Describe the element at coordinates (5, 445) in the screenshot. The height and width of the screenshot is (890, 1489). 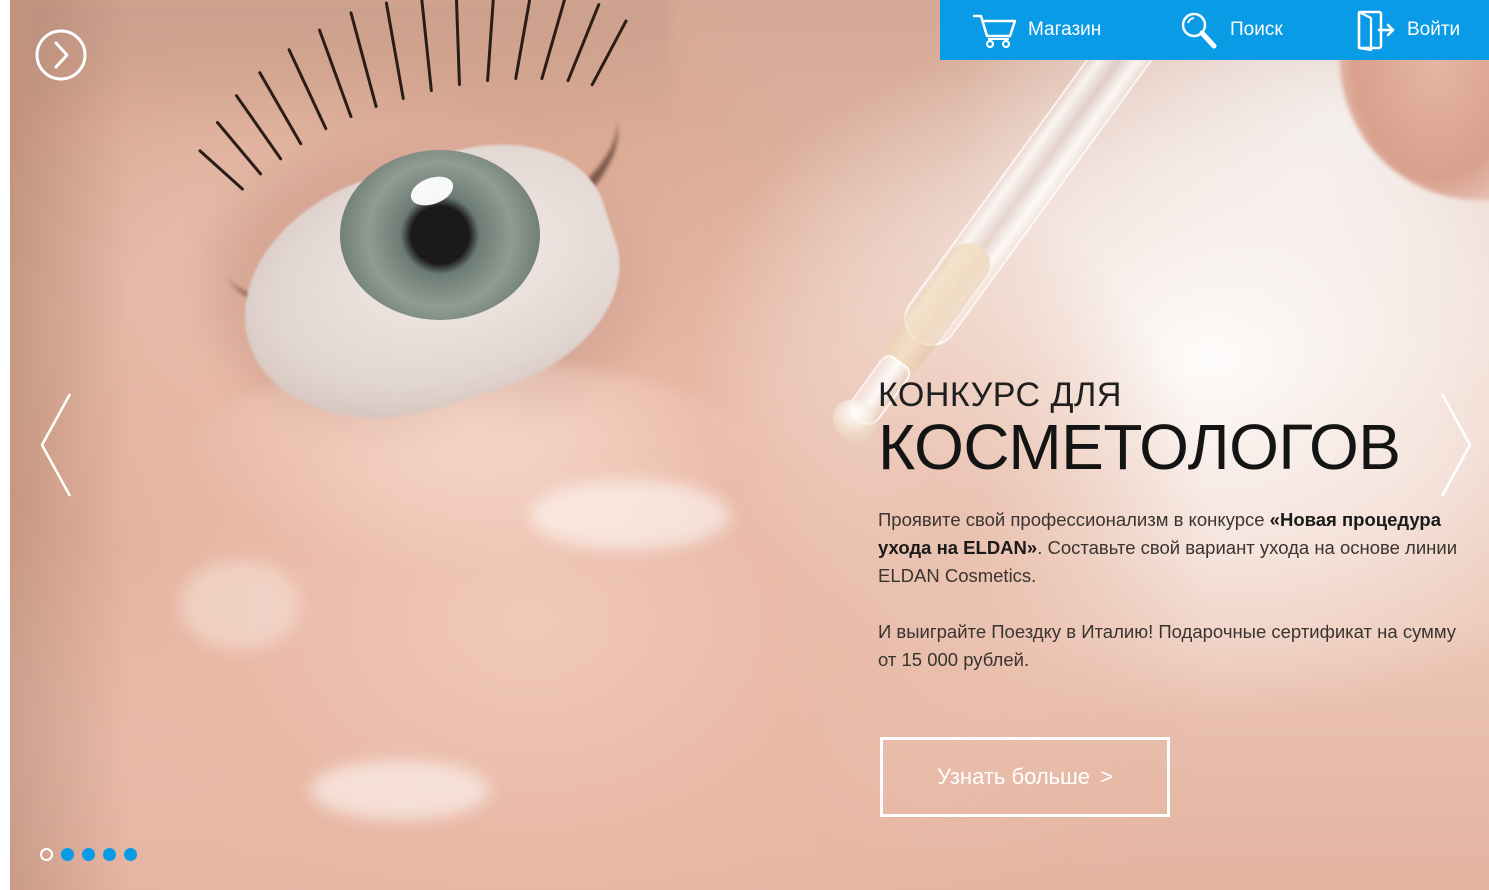
I see `left-margin` at that location.